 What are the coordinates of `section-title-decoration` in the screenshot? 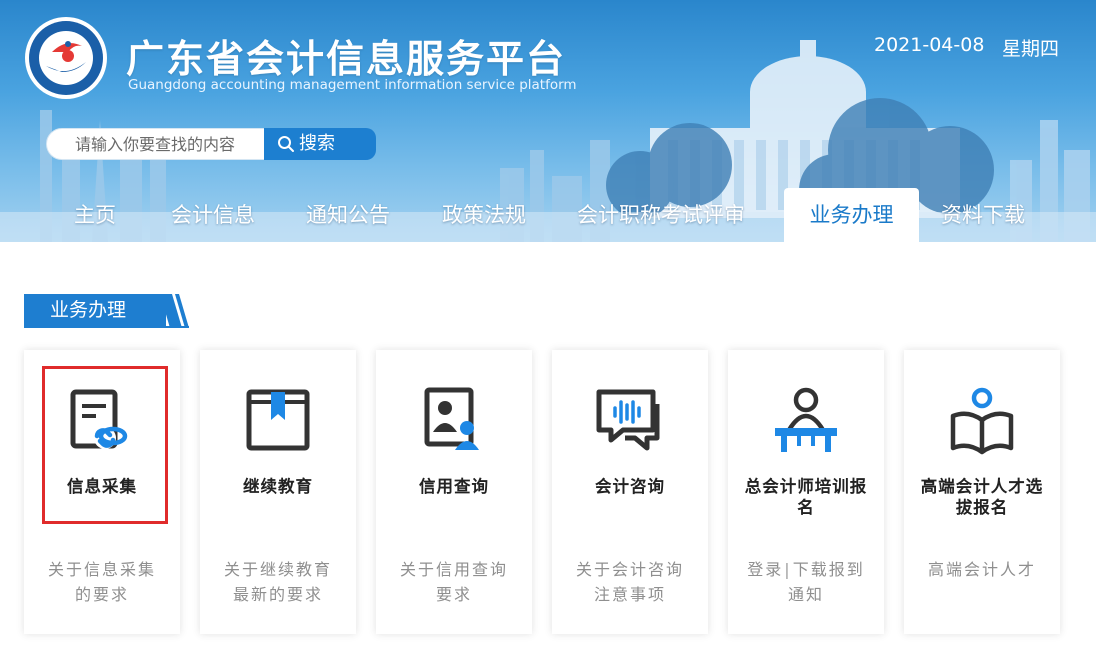 It's located at (174, 311).